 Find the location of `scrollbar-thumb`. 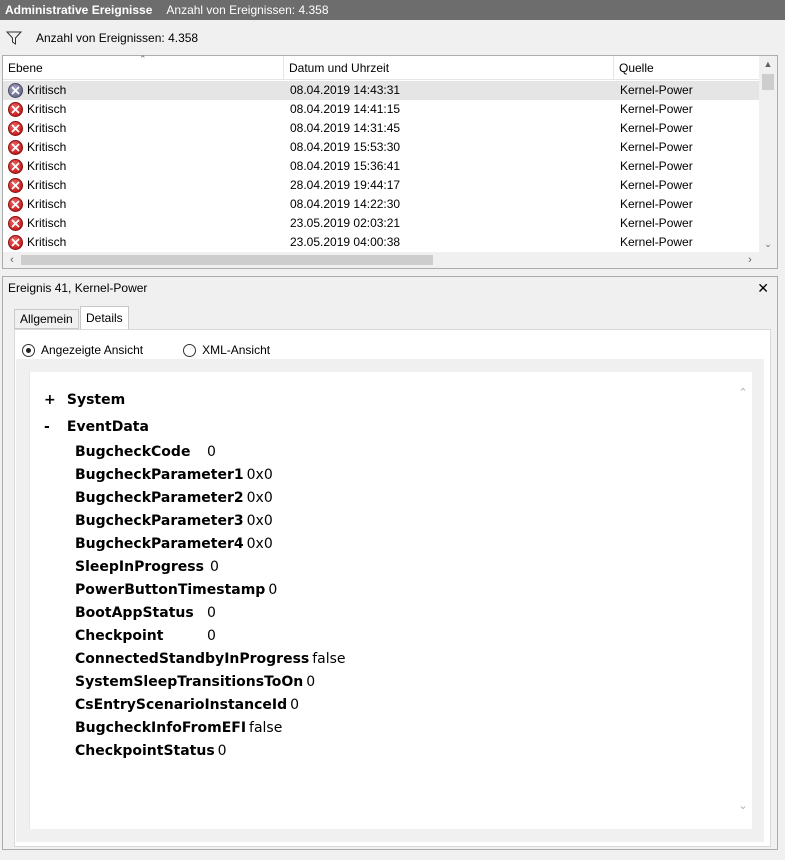

scrollbar-thumb is located at coordinates (768, 82).